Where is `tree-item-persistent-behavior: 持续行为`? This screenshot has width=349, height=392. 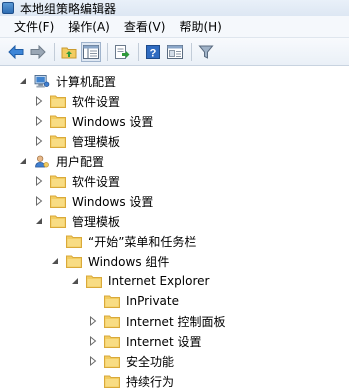
tree-item-persistent-behavior: 持续行为 is located at coordinates (131, 381).